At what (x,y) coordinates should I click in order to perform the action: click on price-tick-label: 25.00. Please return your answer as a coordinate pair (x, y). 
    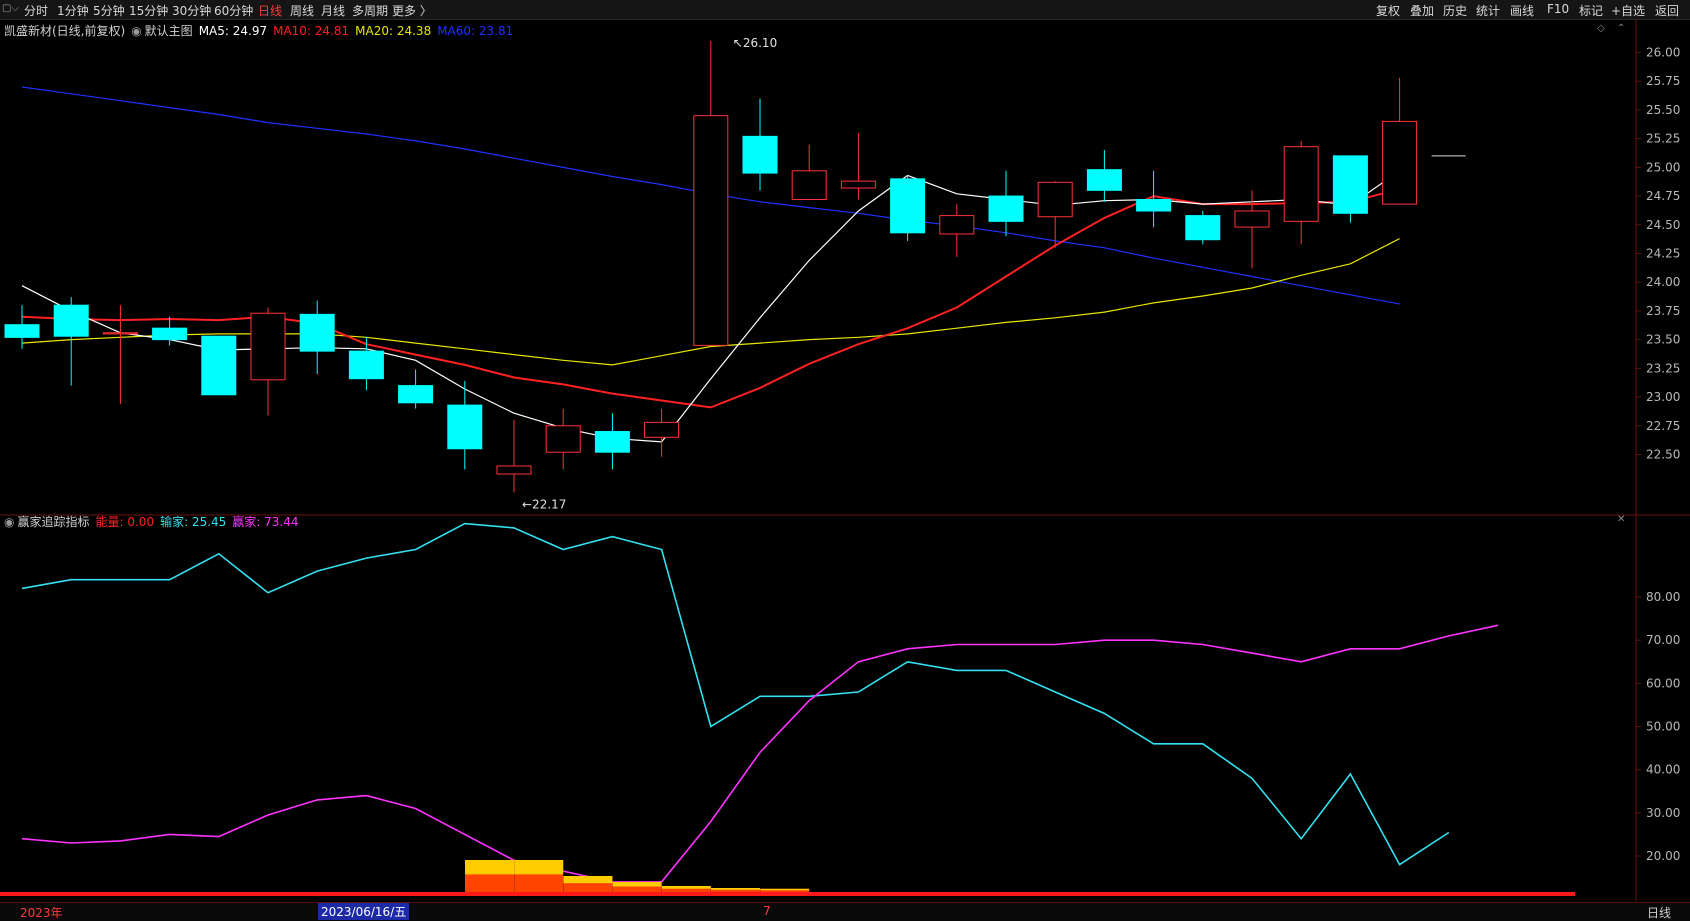
    Looking at the image, I should click on (1663, 167).